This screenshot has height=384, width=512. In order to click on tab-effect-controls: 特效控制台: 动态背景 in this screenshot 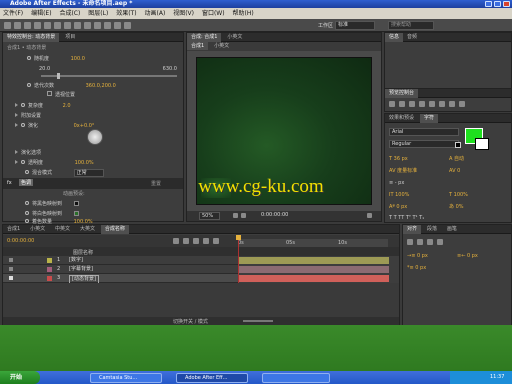, I will do `click(31, 37)`.